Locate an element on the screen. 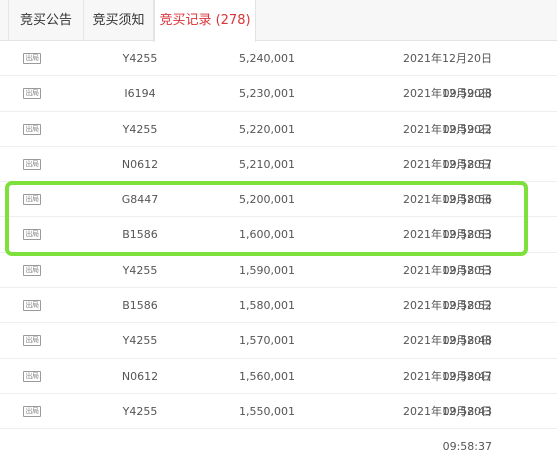 The height and width of the screenshot is (465, 557). bid-time: 2021年12月20日 09:58:43 is located at coordinates (447, 393).